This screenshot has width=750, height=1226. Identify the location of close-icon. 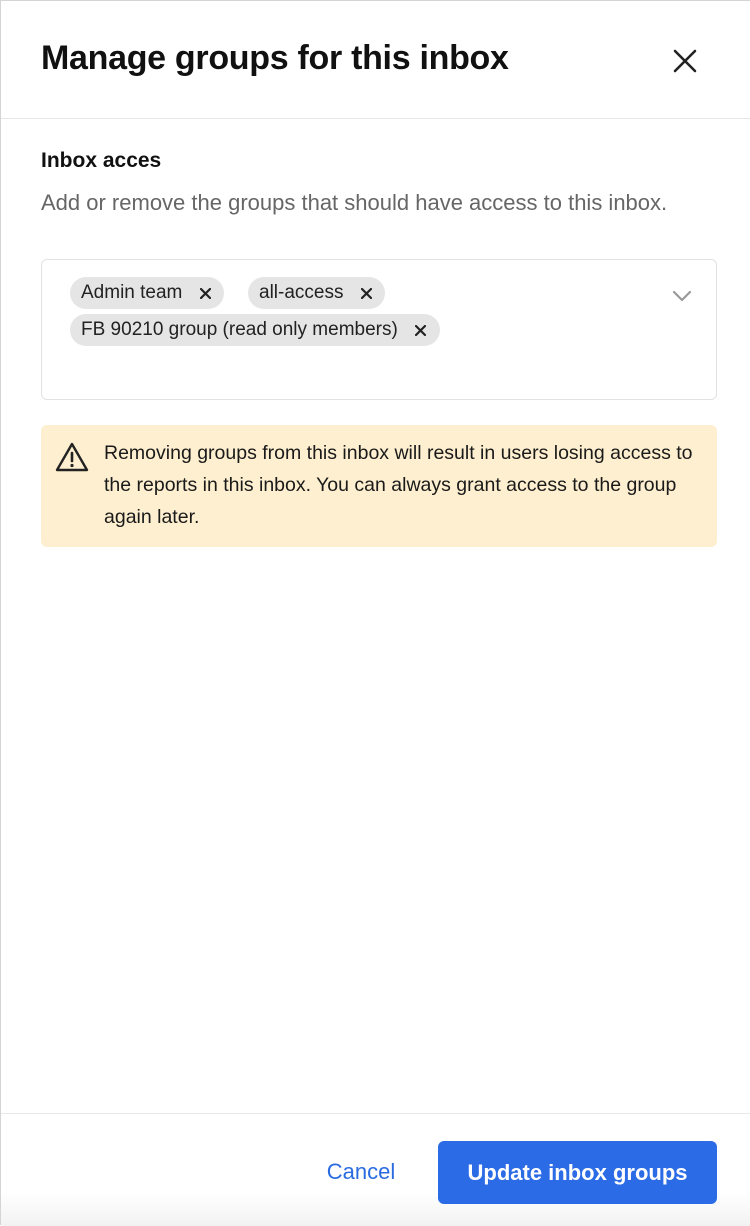
(685, 61).